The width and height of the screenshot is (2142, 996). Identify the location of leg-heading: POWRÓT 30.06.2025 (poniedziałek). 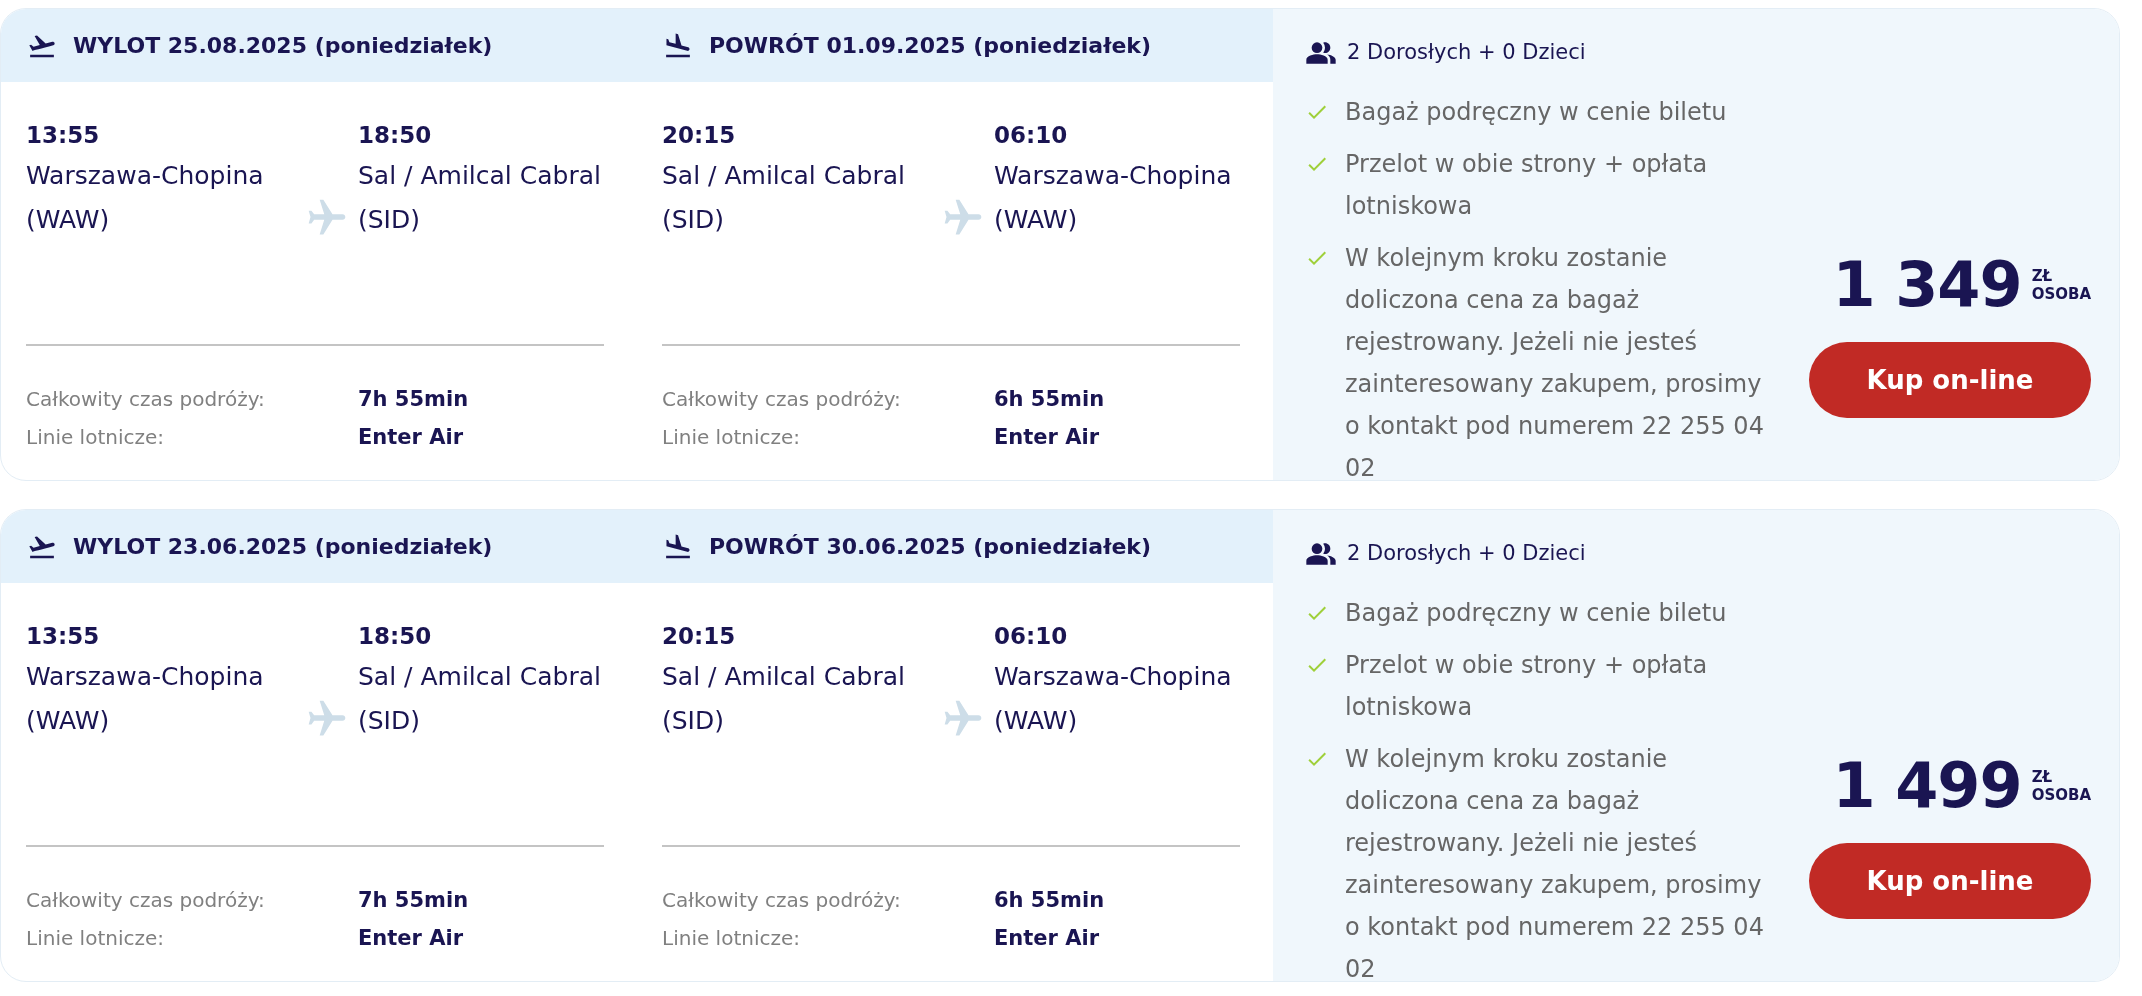
(930, 547).